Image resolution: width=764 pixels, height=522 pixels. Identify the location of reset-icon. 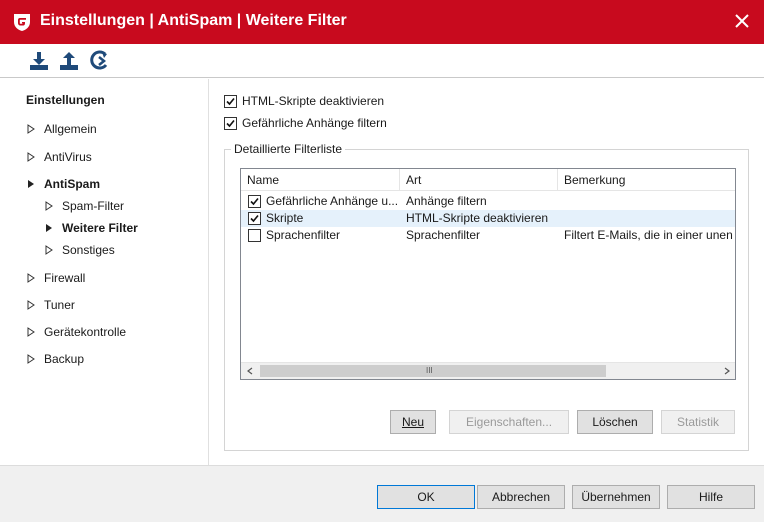
(99, 61).